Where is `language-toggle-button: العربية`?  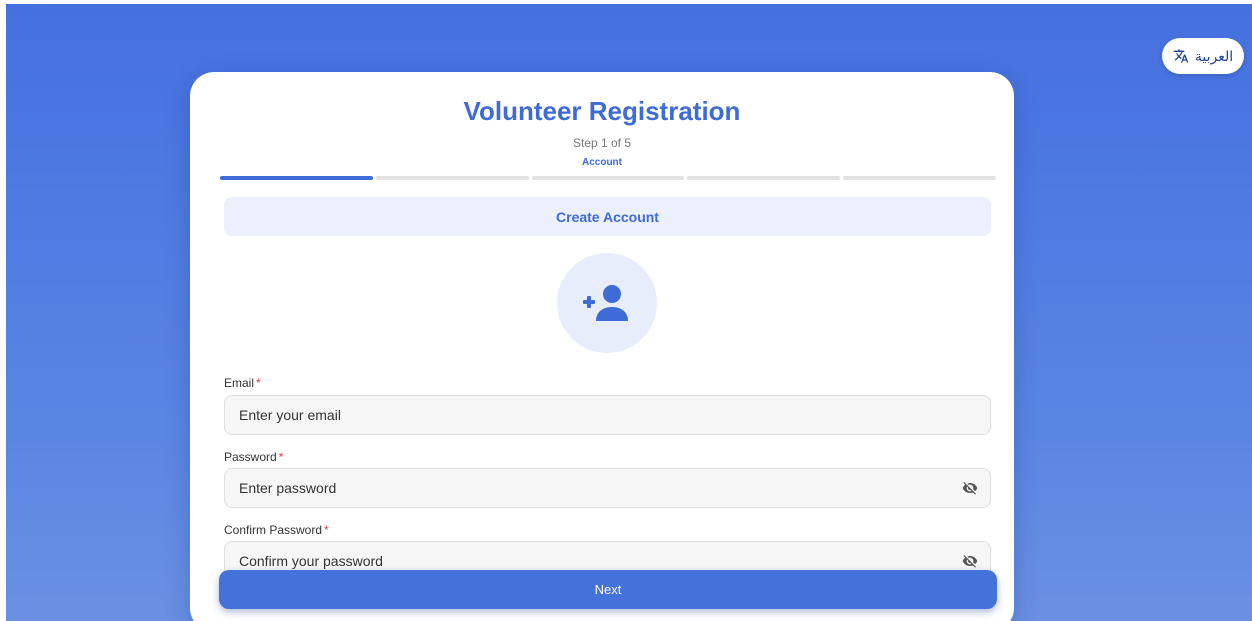
language-toggle-button: العربية is located at coordinates (1203, 56).